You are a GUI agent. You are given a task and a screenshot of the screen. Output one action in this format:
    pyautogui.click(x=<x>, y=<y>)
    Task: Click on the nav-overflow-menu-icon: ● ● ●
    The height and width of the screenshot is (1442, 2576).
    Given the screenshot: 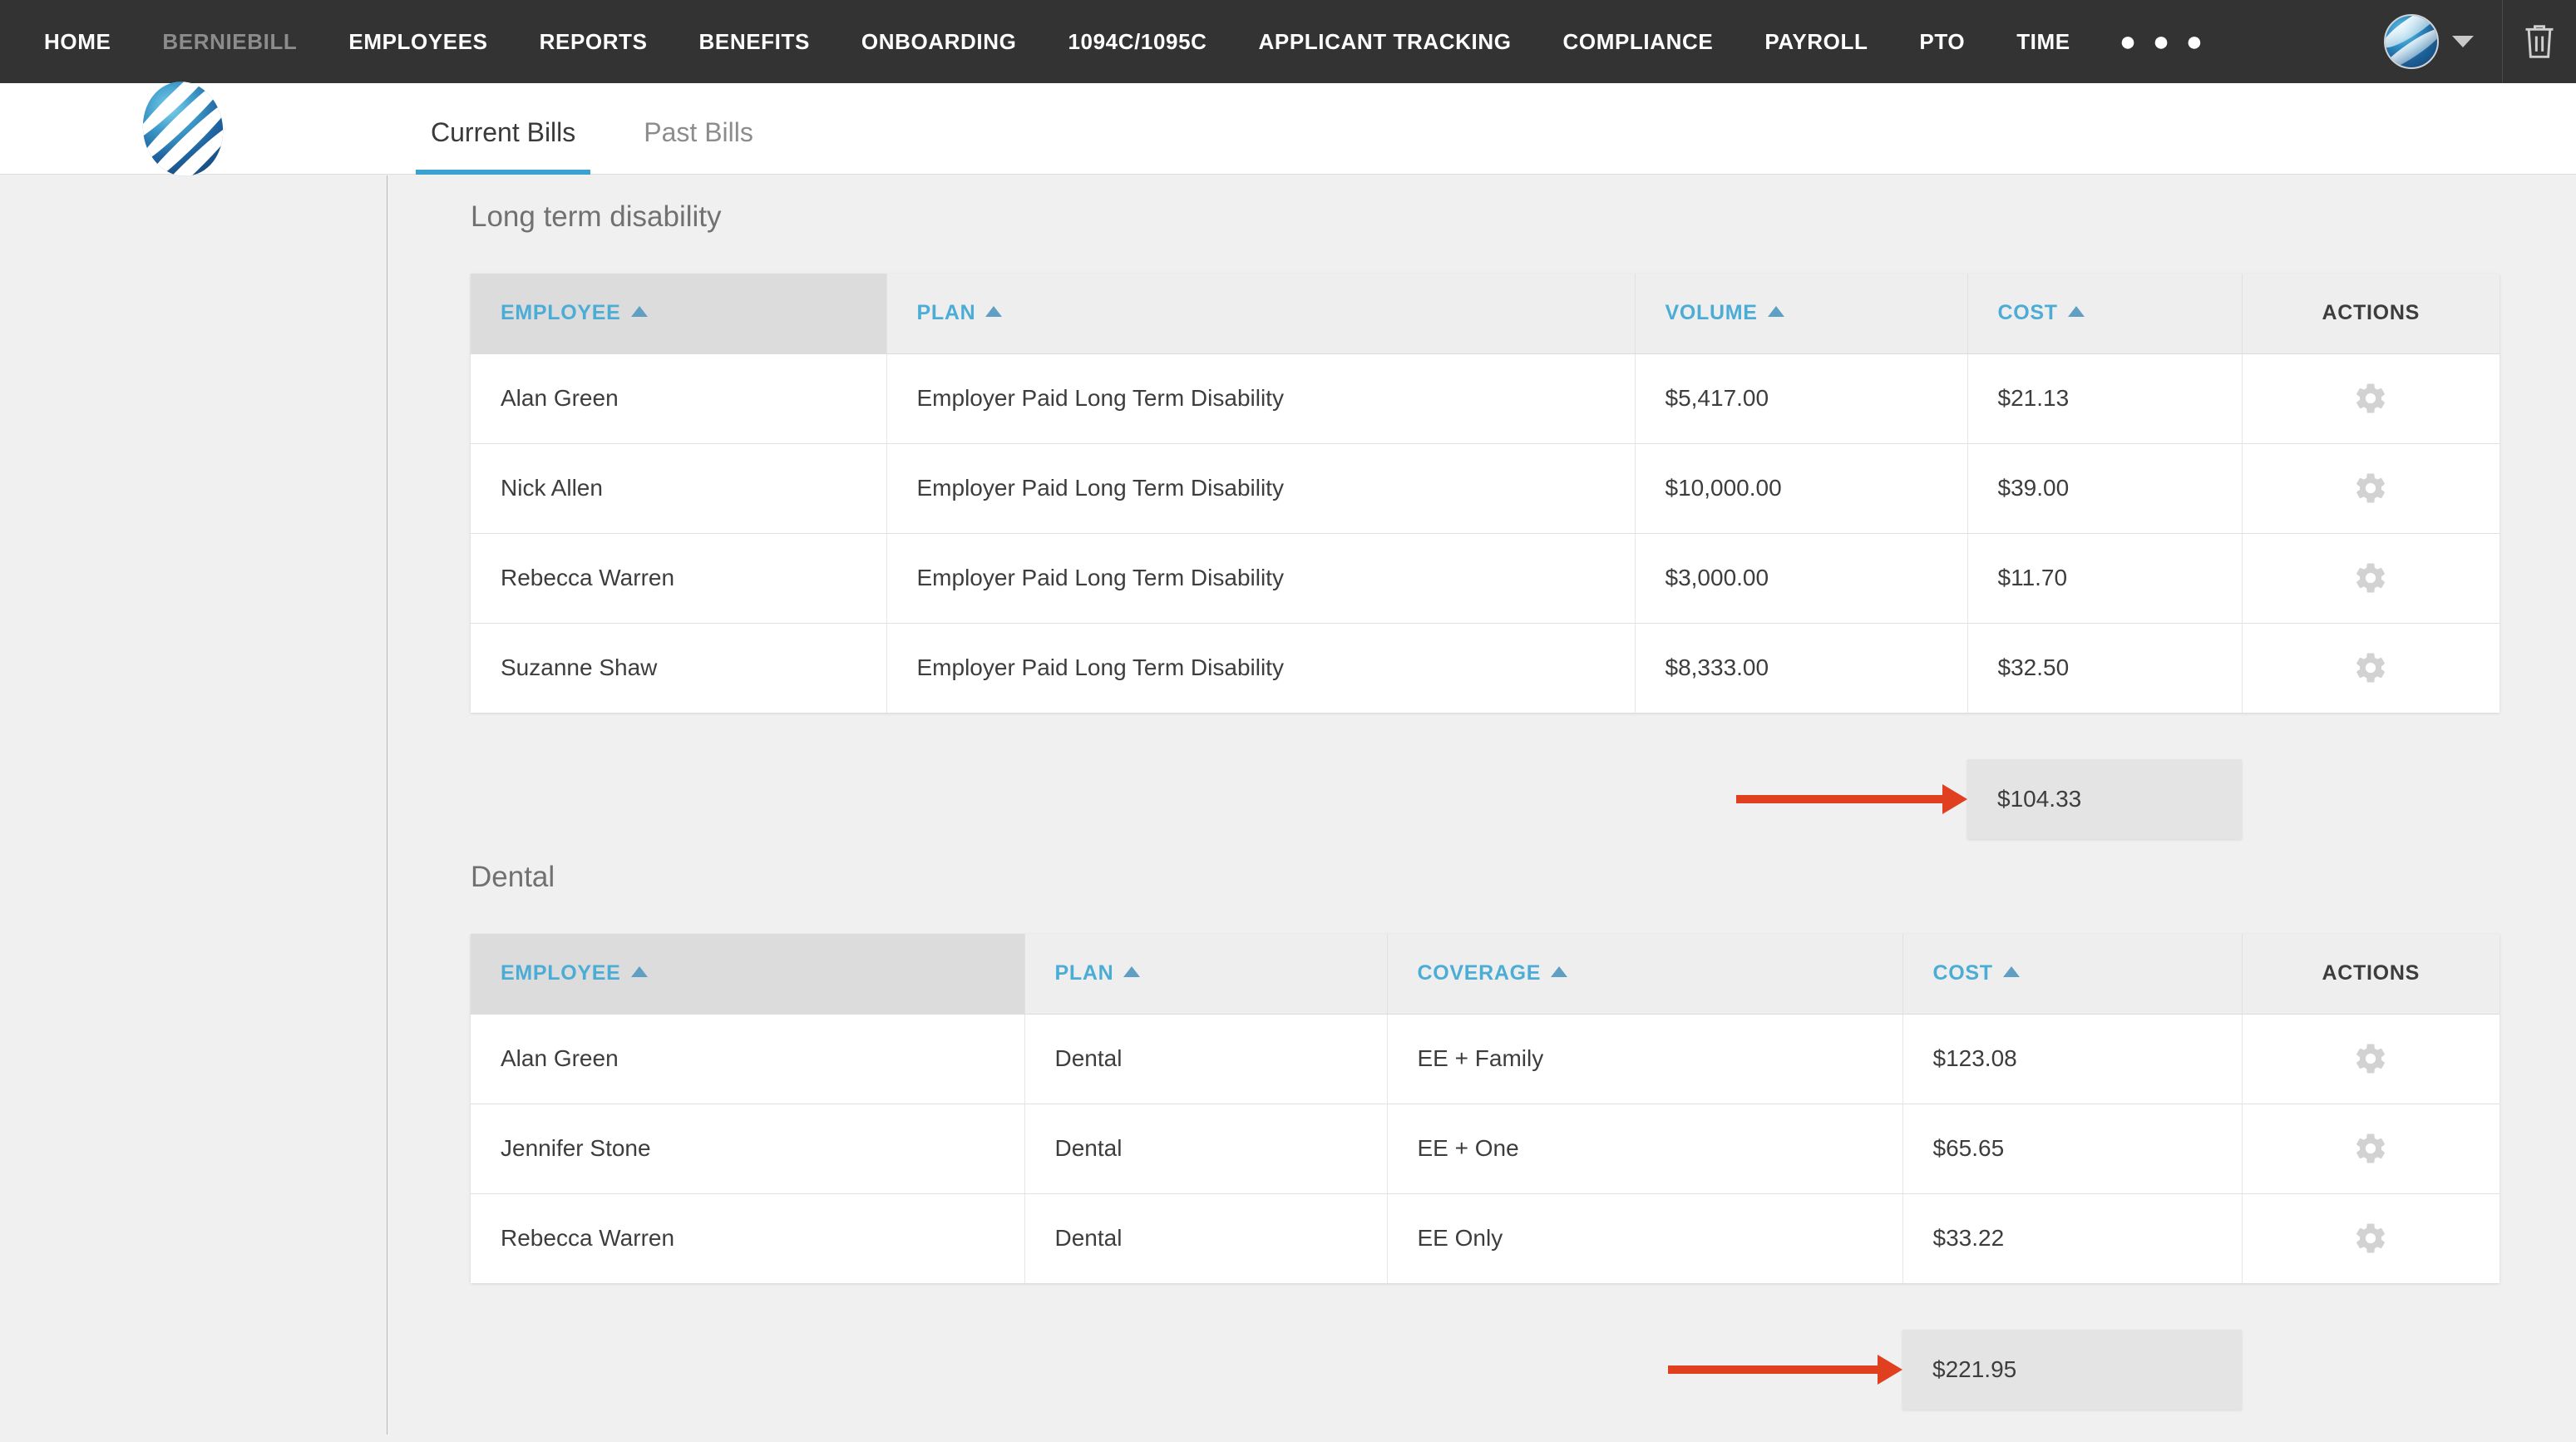 What is the action you would take?
    pyautogui.click(x=2163, y=41)
    